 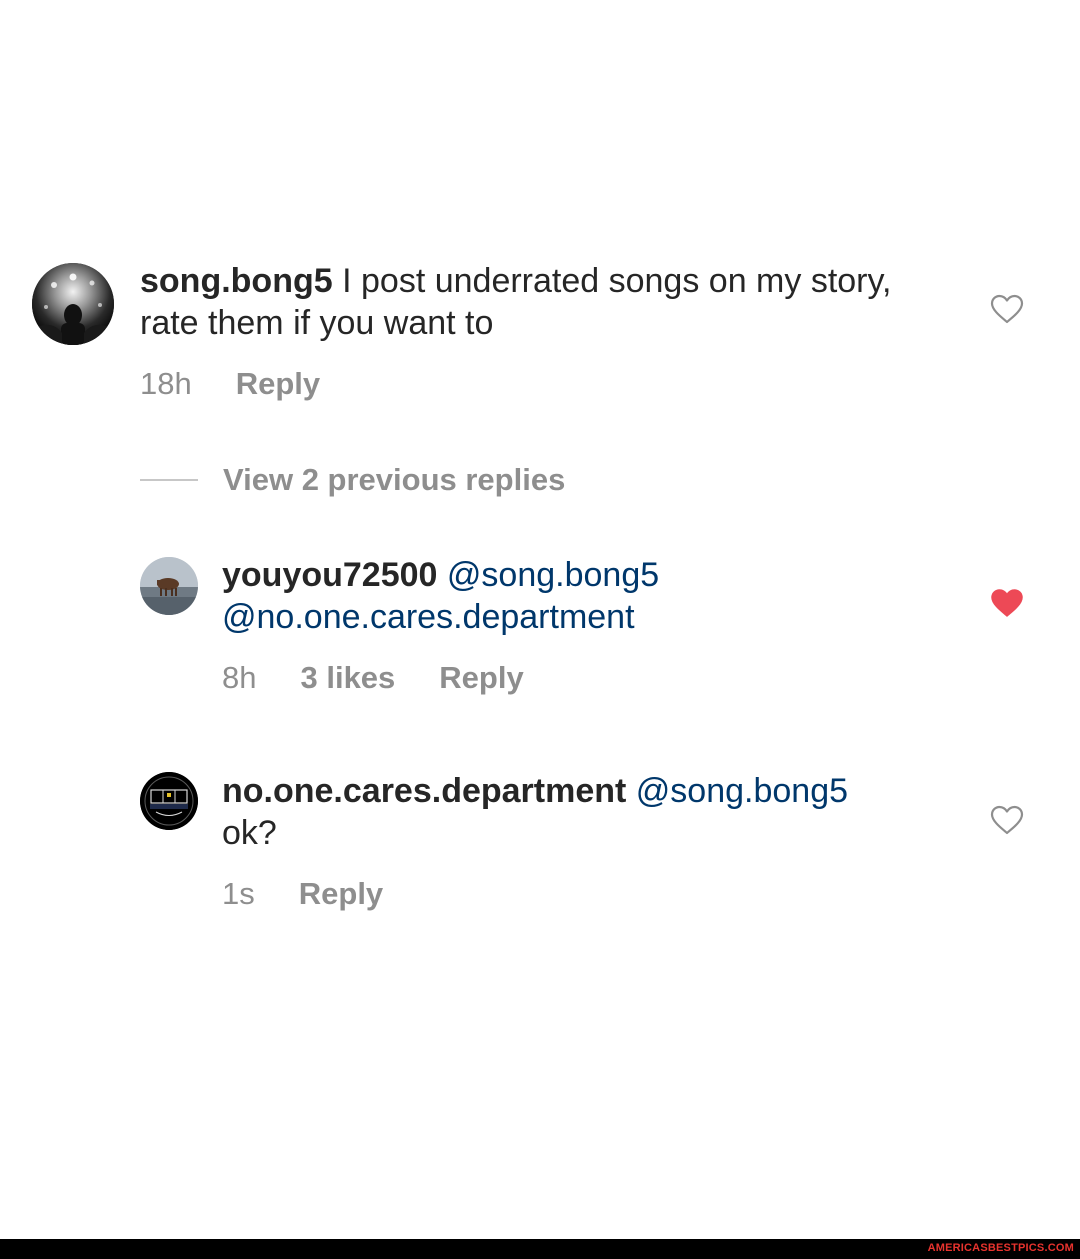 I want to click on watermark-bar: AMERICASBESTPICS.COM, so click(x=540, y=1249).